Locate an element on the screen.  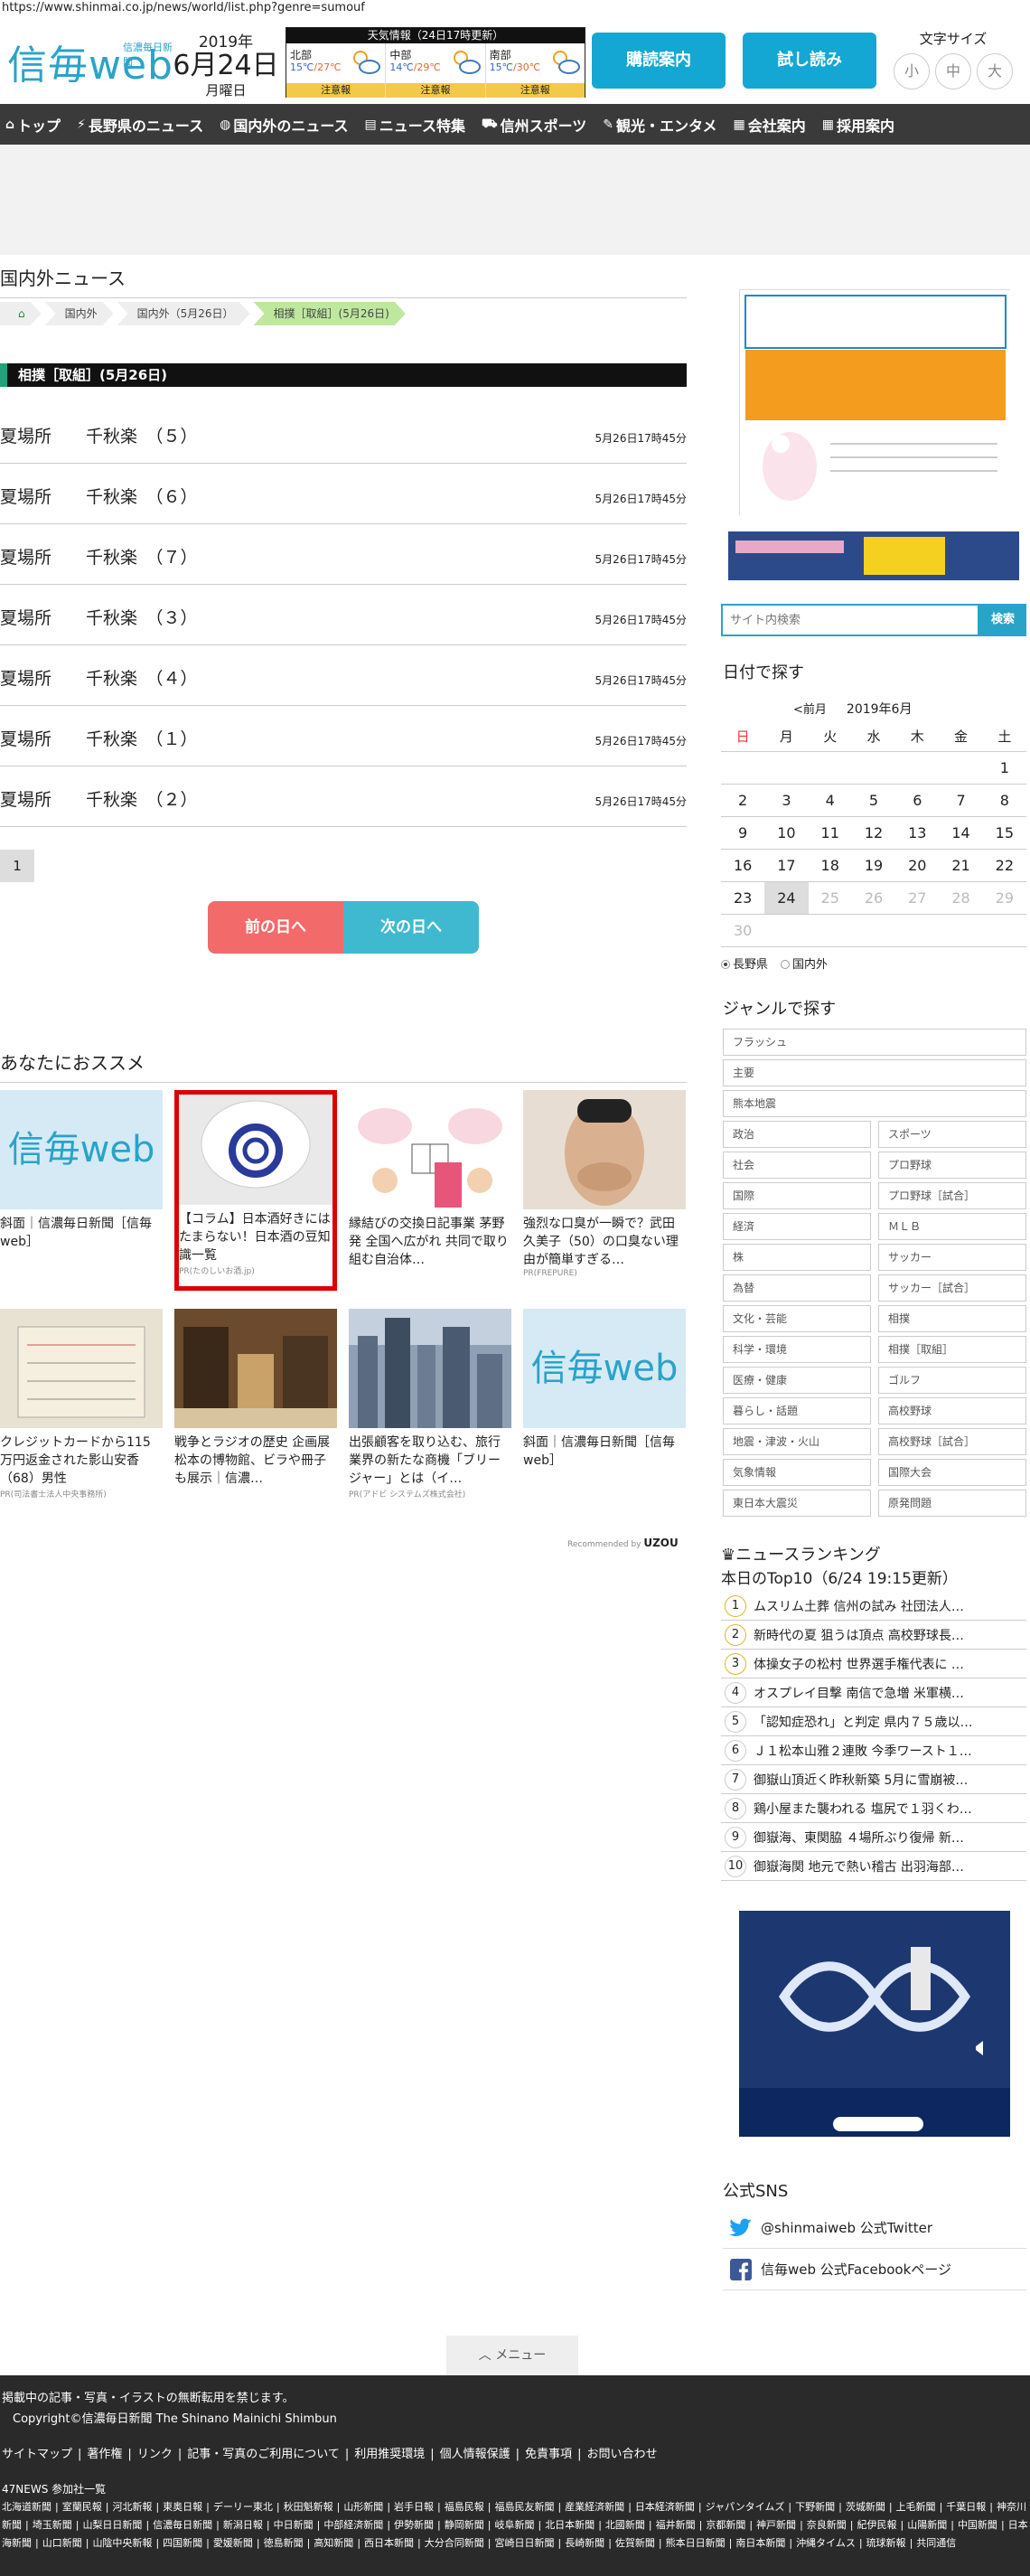
footer-paper-link: デーリー東北 is located at coordinates (243, 2507).